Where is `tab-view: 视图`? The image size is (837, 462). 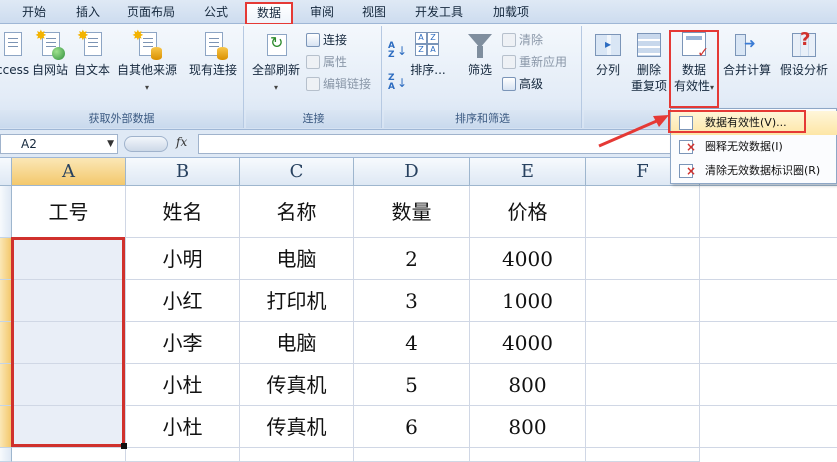 tab-view: 视图 is located at coordinates (374, 13).